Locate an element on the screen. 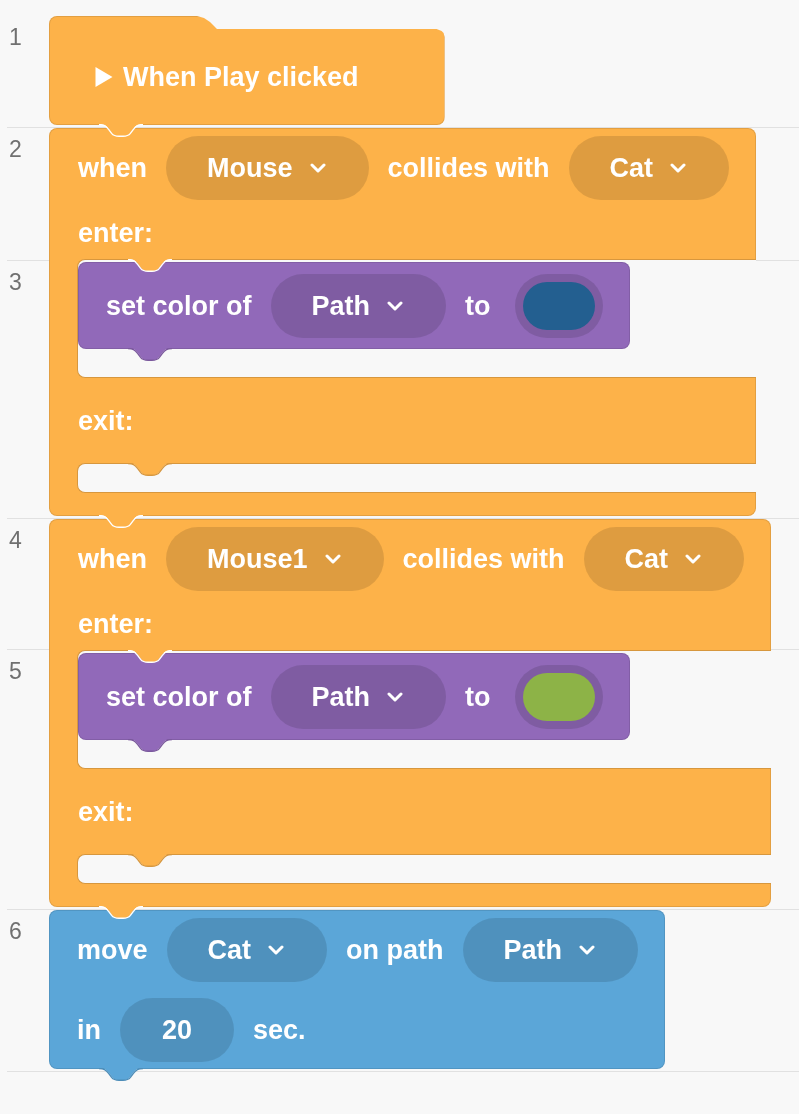 The height and width of the screenshot is (1114, 799). block-text: on path is located at coordinates (395, 950).